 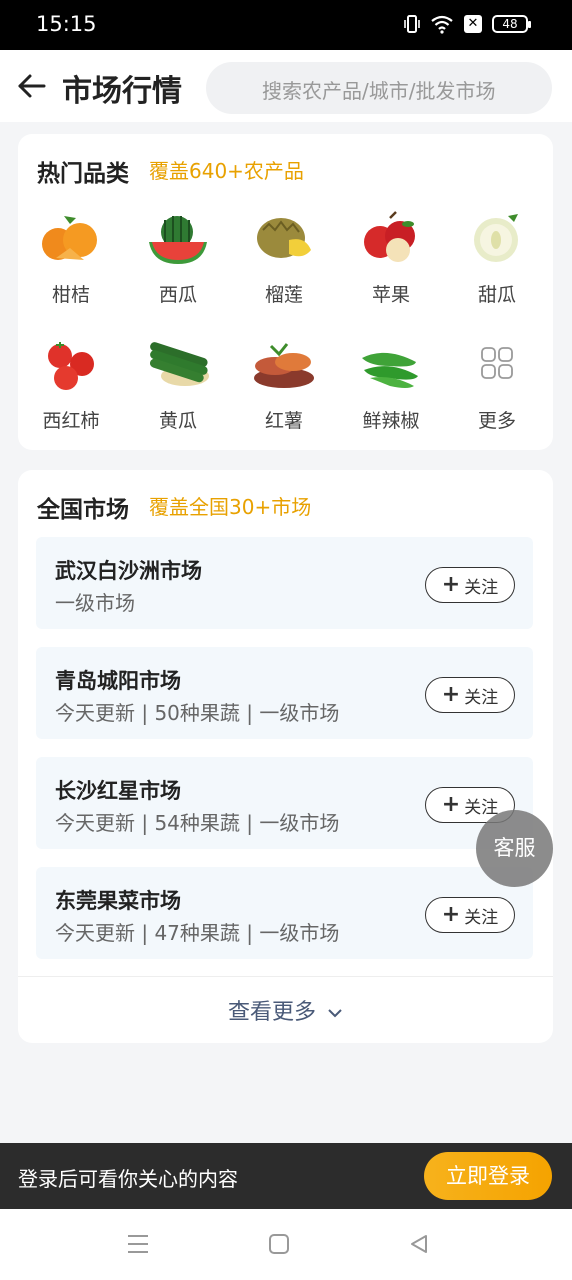 I want to click on category-label: 黄瓜, so click(x=177, y=421).